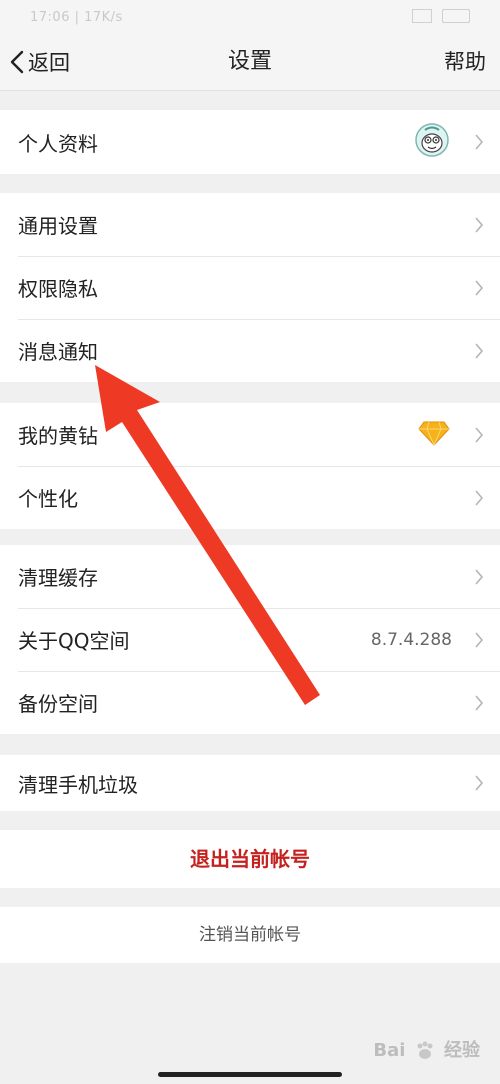 This screenshot has width=500, height=1084. I want to click on row-label: 消息通知, so click(58, 352).